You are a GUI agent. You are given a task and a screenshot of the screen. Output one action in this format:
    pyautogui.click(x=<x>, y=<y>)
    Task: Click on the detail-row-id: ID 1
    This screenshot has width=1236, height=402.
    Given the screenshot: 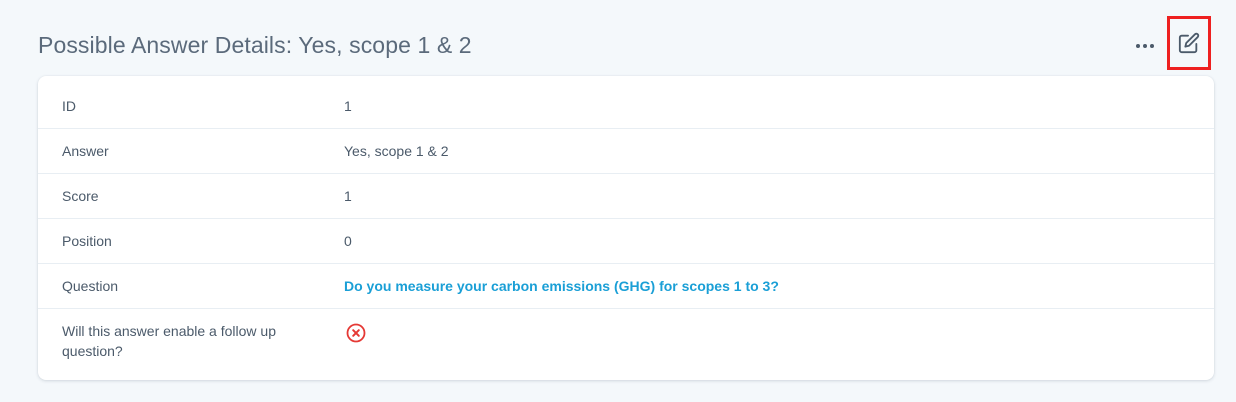 What is the action you would take?
    pyautogui.click(x=626, y=102)
    